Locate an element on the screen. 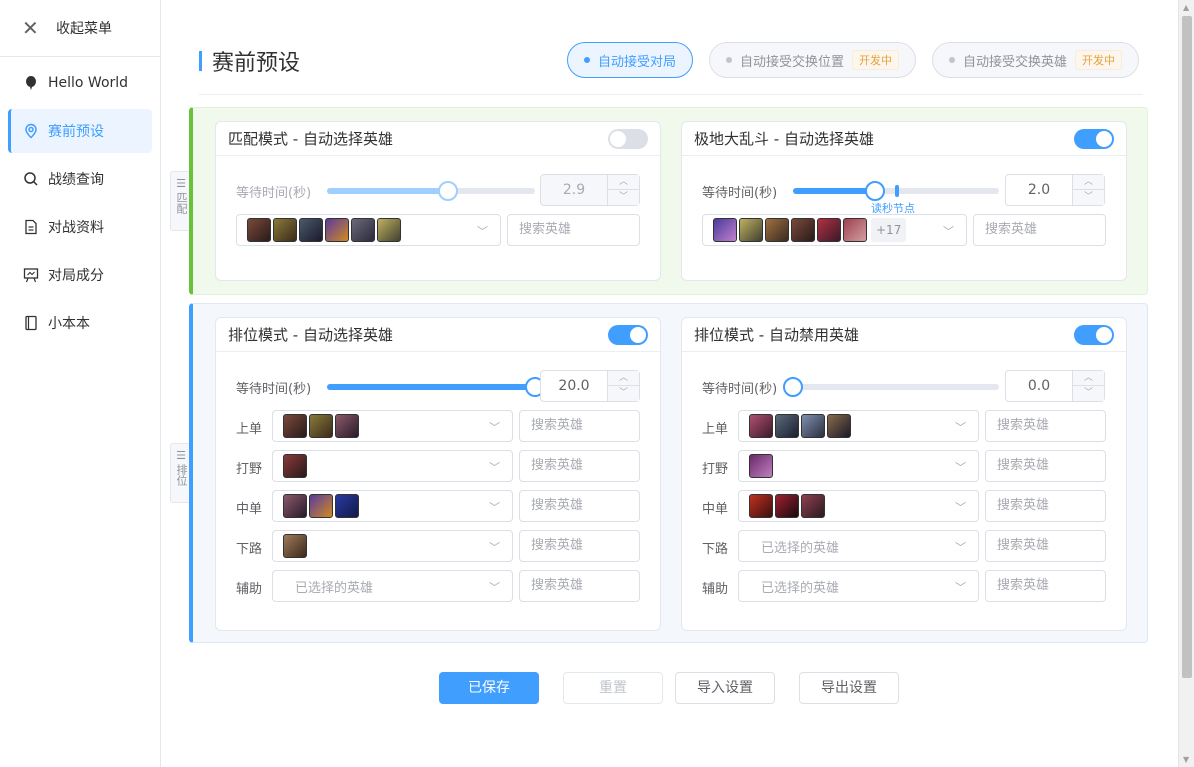  jungle-ban-select: ﹀ is located at coordinates (858, 466).